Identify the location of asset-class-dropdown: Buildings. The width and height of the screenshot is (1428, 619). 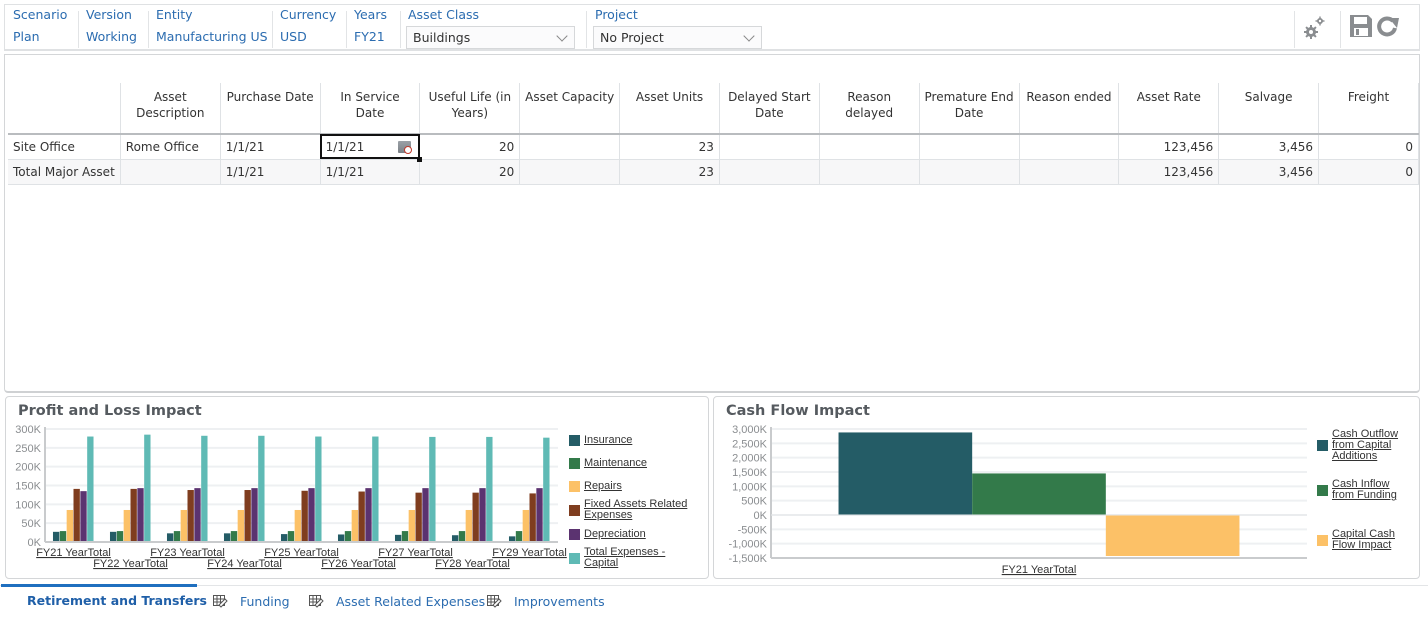
(490, 37).